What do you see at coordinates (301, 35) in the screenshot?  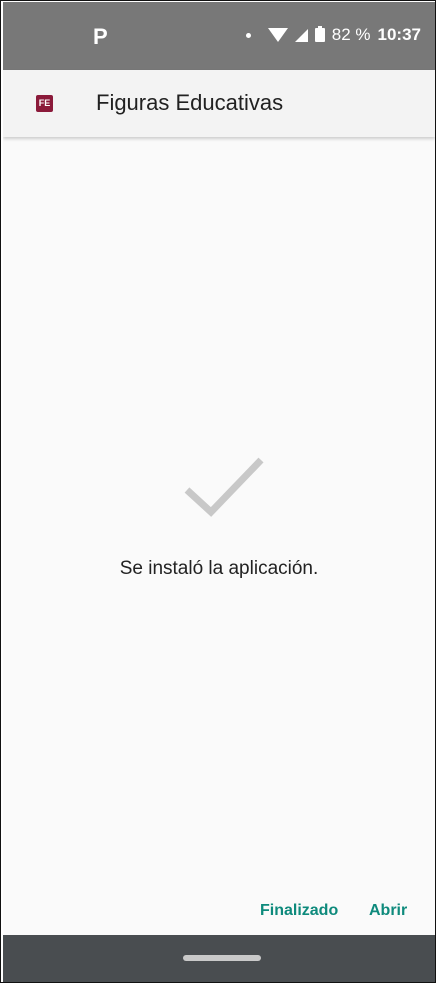 I see `signal-icon` at bounding box center [301, 35].